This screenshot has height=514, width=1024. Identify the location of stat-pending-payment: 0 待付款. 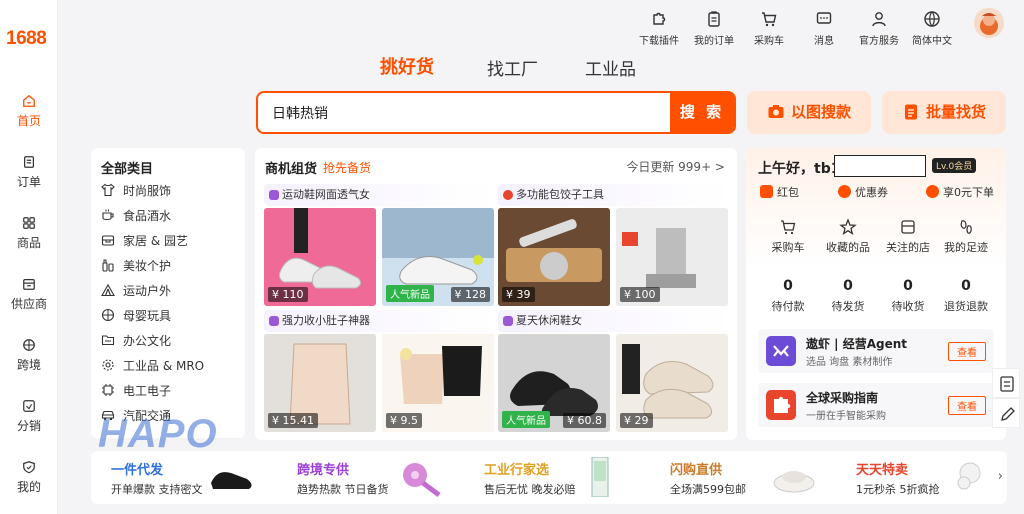
(788, 296).